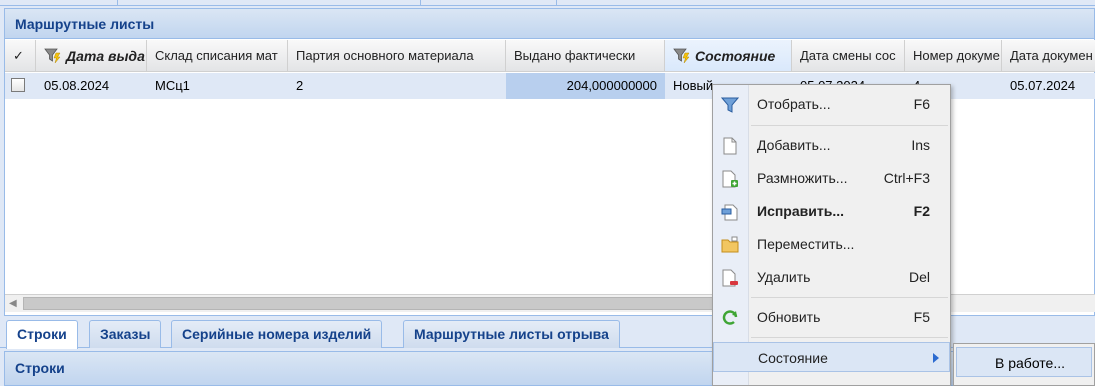  I want to click on menu-item-duplicate: Размножить... Ctrl+F3, so click(831, 178).